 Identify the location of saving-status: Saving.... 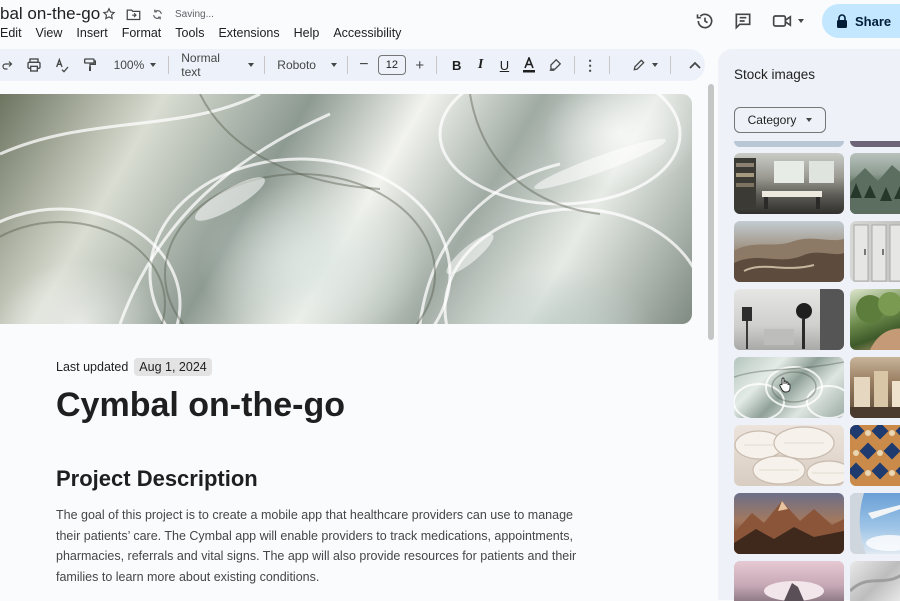
(194, 14).